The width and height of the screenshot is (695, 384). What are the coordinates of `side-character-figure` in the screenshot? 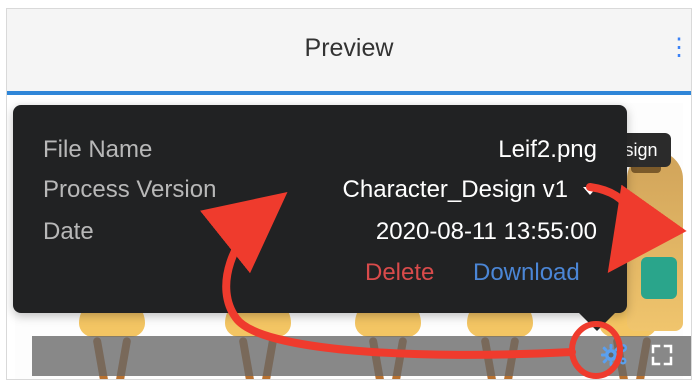 It's located at (655, 234).